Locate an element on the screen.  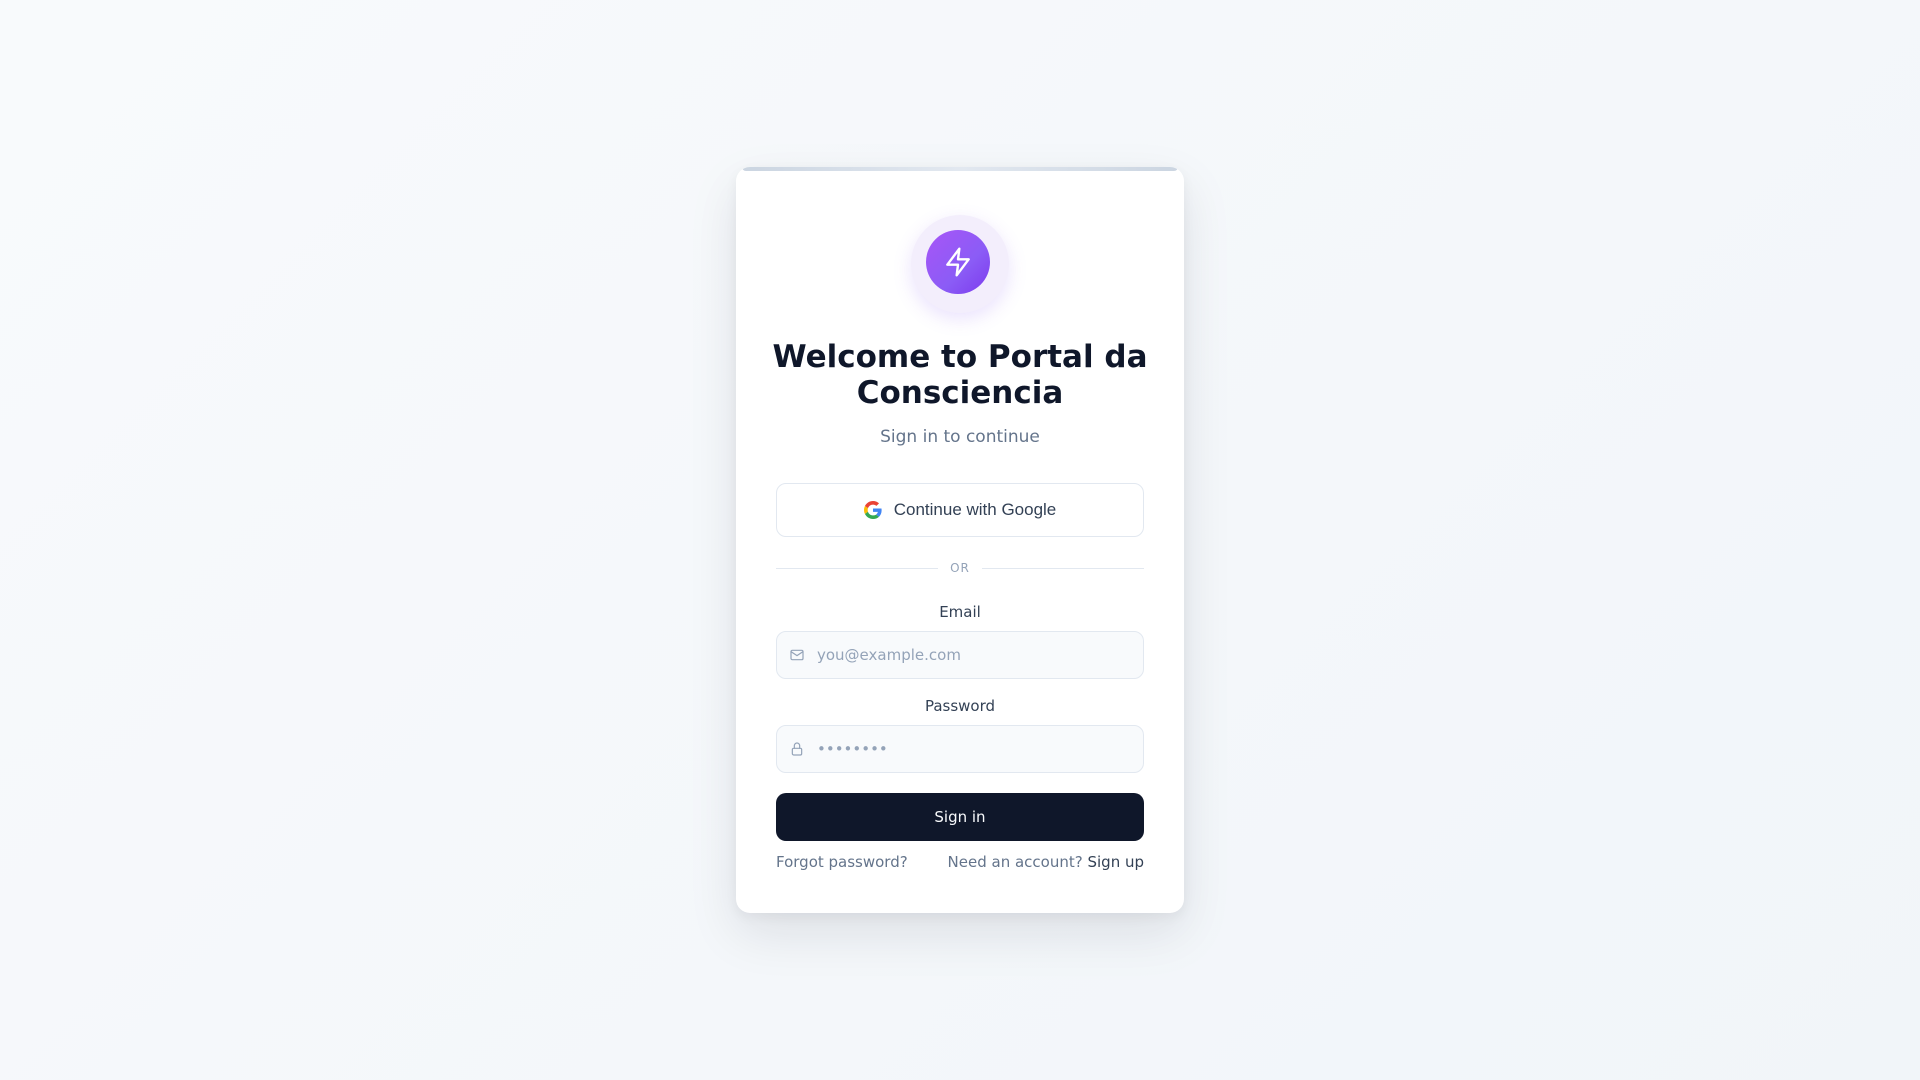
forgot-password-link: Forgot password? is located at coordinates (842, 862).